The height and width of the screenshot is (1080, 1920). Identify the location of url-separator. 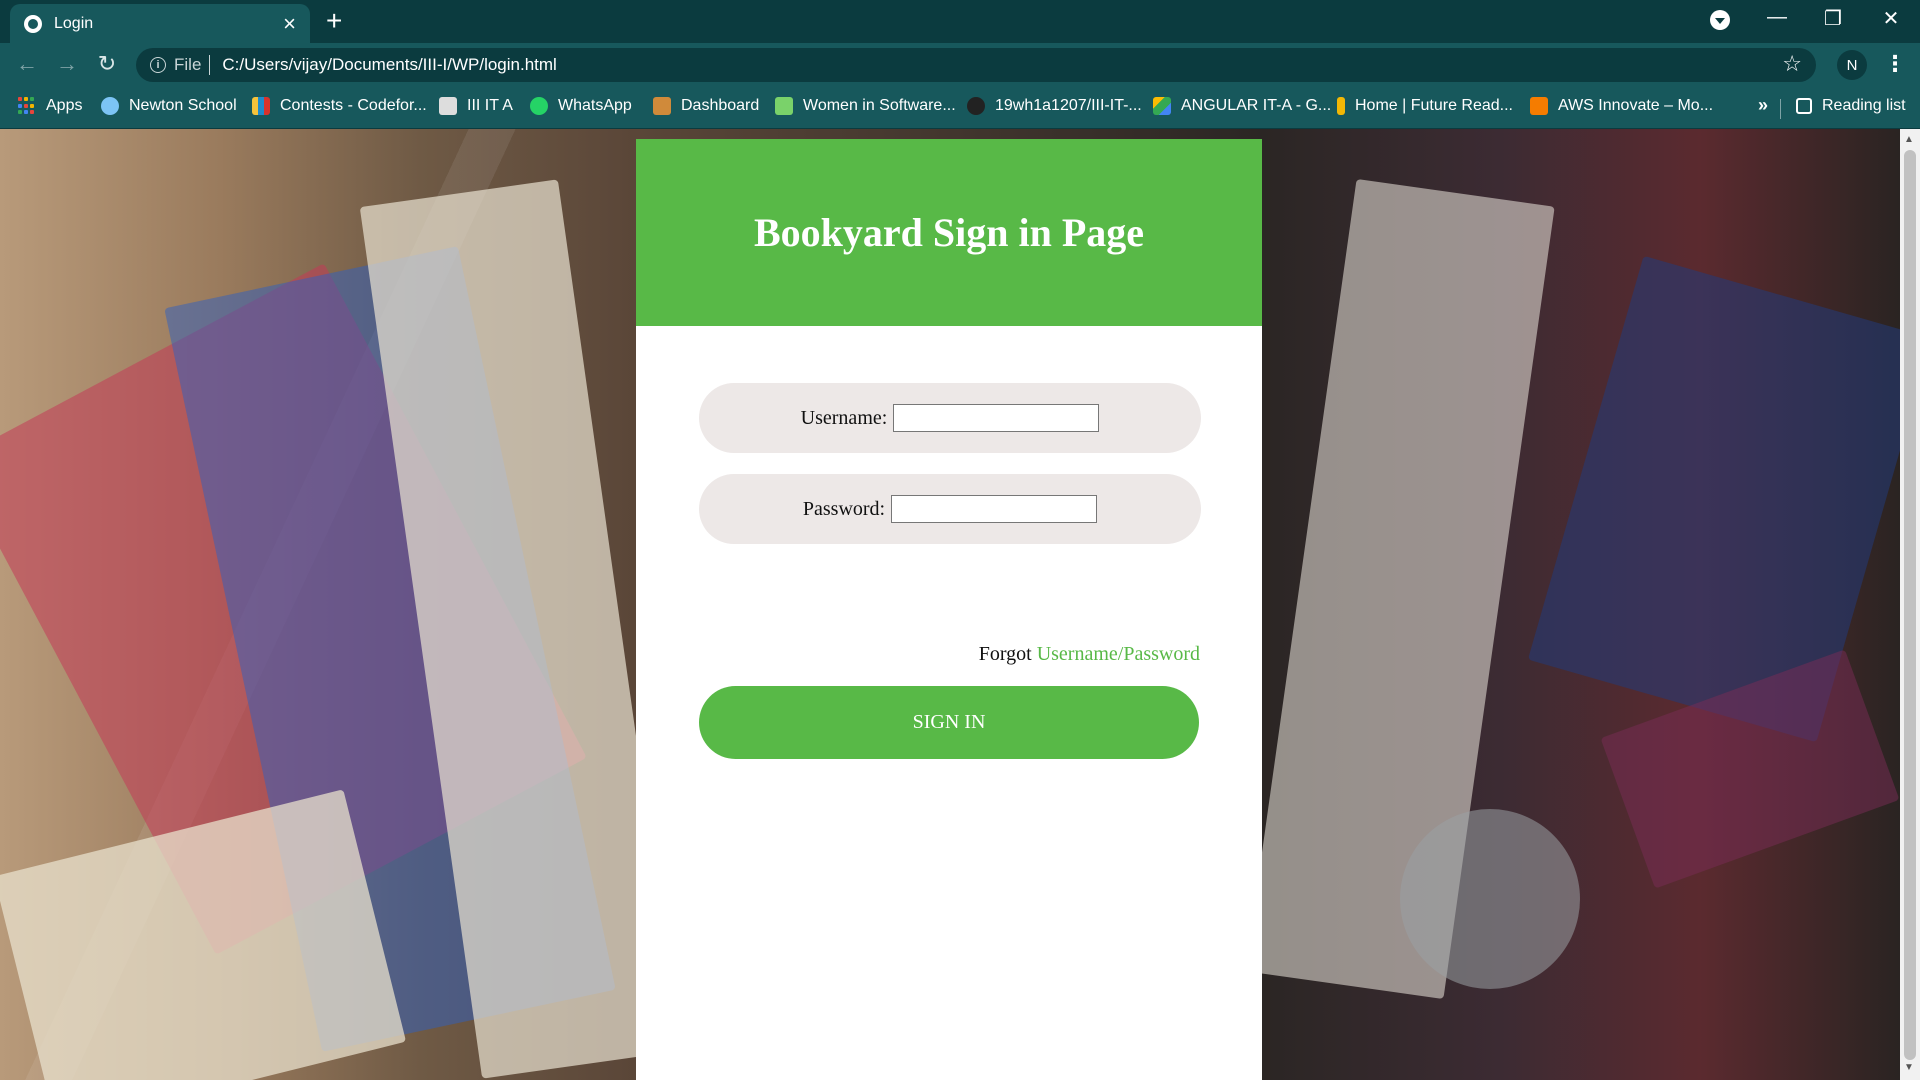
(210, 65).